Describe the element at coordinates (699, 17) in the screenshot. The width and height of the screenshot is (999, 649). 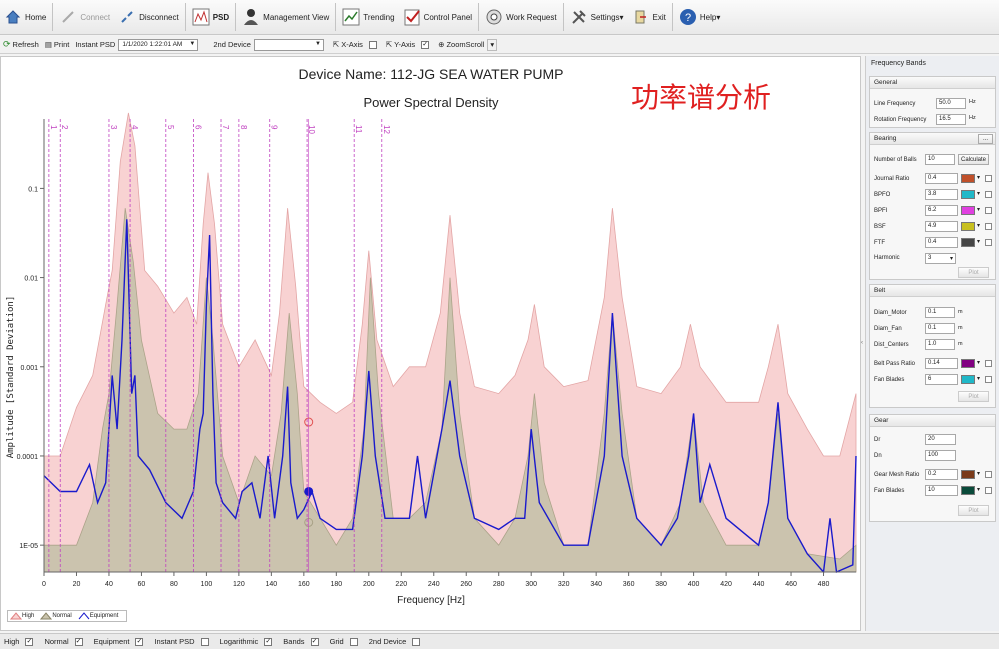
I see `help-button: ? Help ▾` at that location.